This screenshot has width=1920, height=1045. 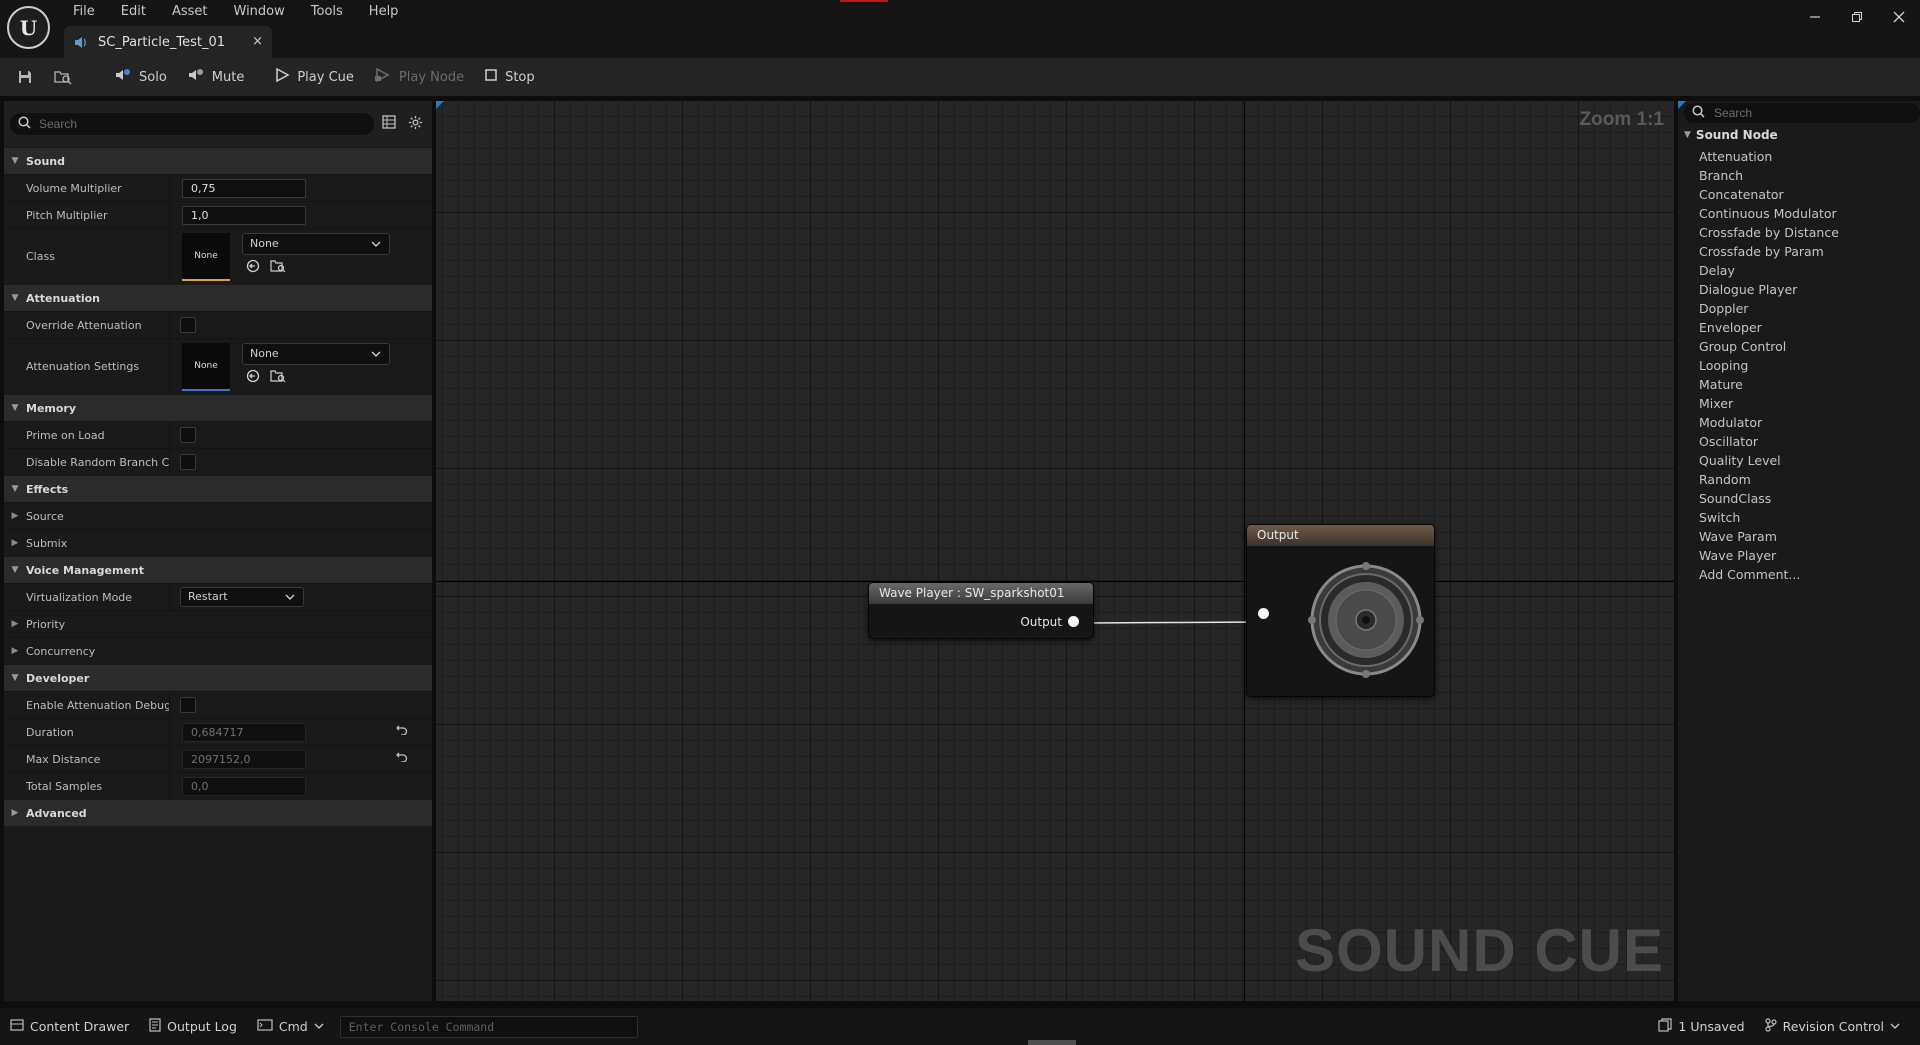 I want to click on property-virtualization-mode: Virtualization Mode Restart, so click(x=218, y=596).